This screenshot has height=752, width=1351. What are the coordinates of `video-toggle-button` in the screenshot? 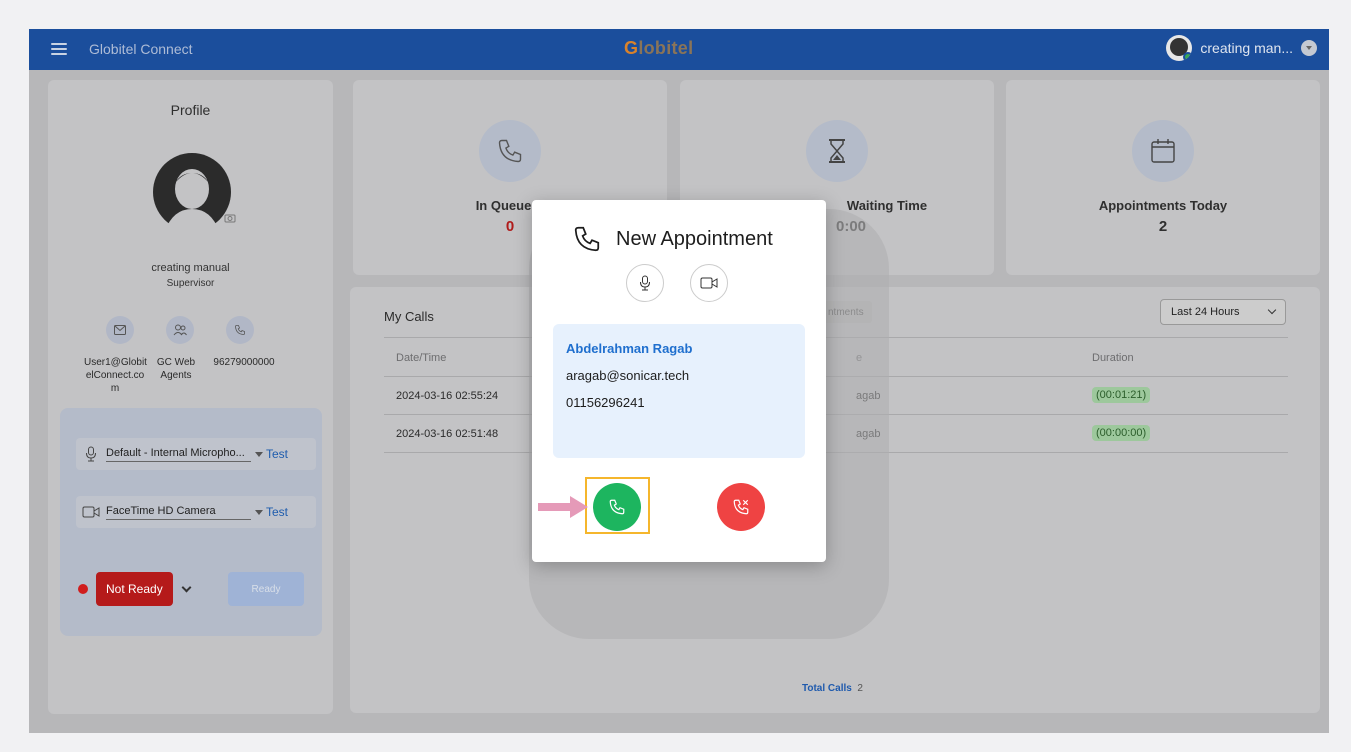 It's located at (709, 283).